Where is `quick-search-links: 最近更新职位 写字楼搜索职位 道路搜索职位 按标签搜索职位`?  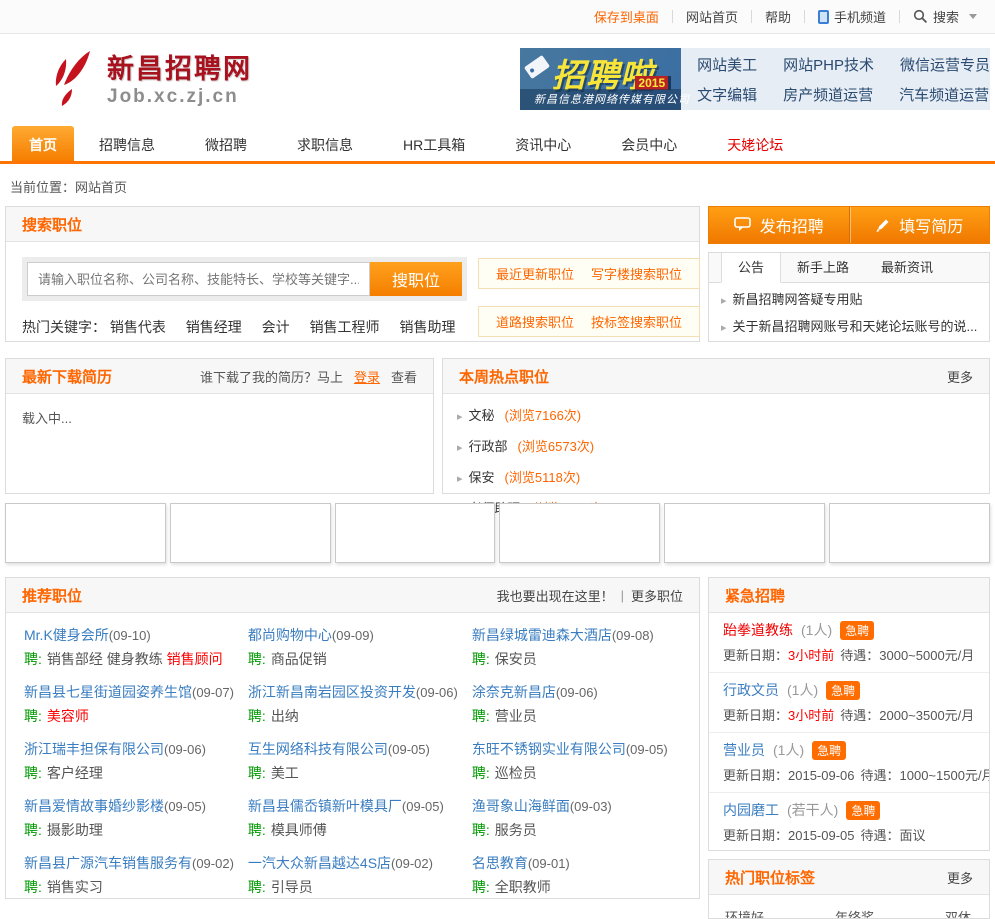 quick-search-links: 最近更新职位 写字楼搜索职位 道路搜索职位 按标签搜索职位 is located at coordinates (589, 297).